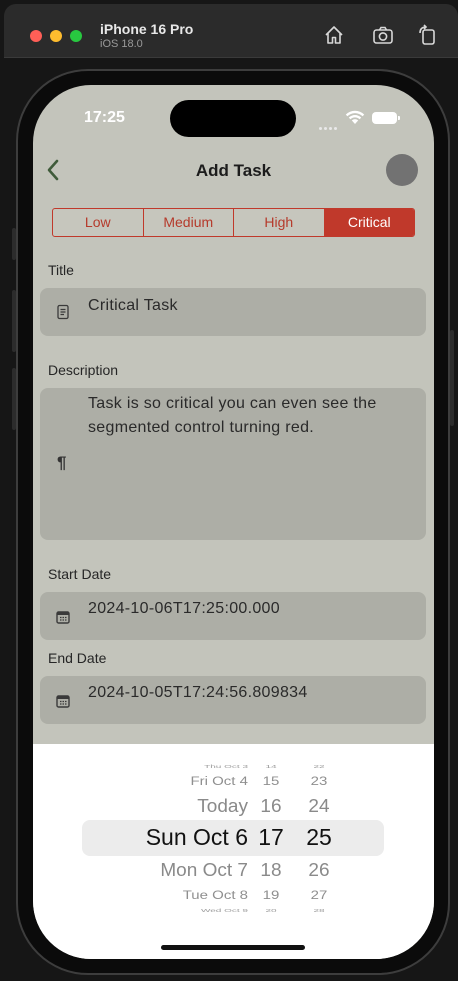 This screenshot has width=458, height=981. Describe the element at coordinates (63, 312) in the screenshot. I see `document-icon` at that location.